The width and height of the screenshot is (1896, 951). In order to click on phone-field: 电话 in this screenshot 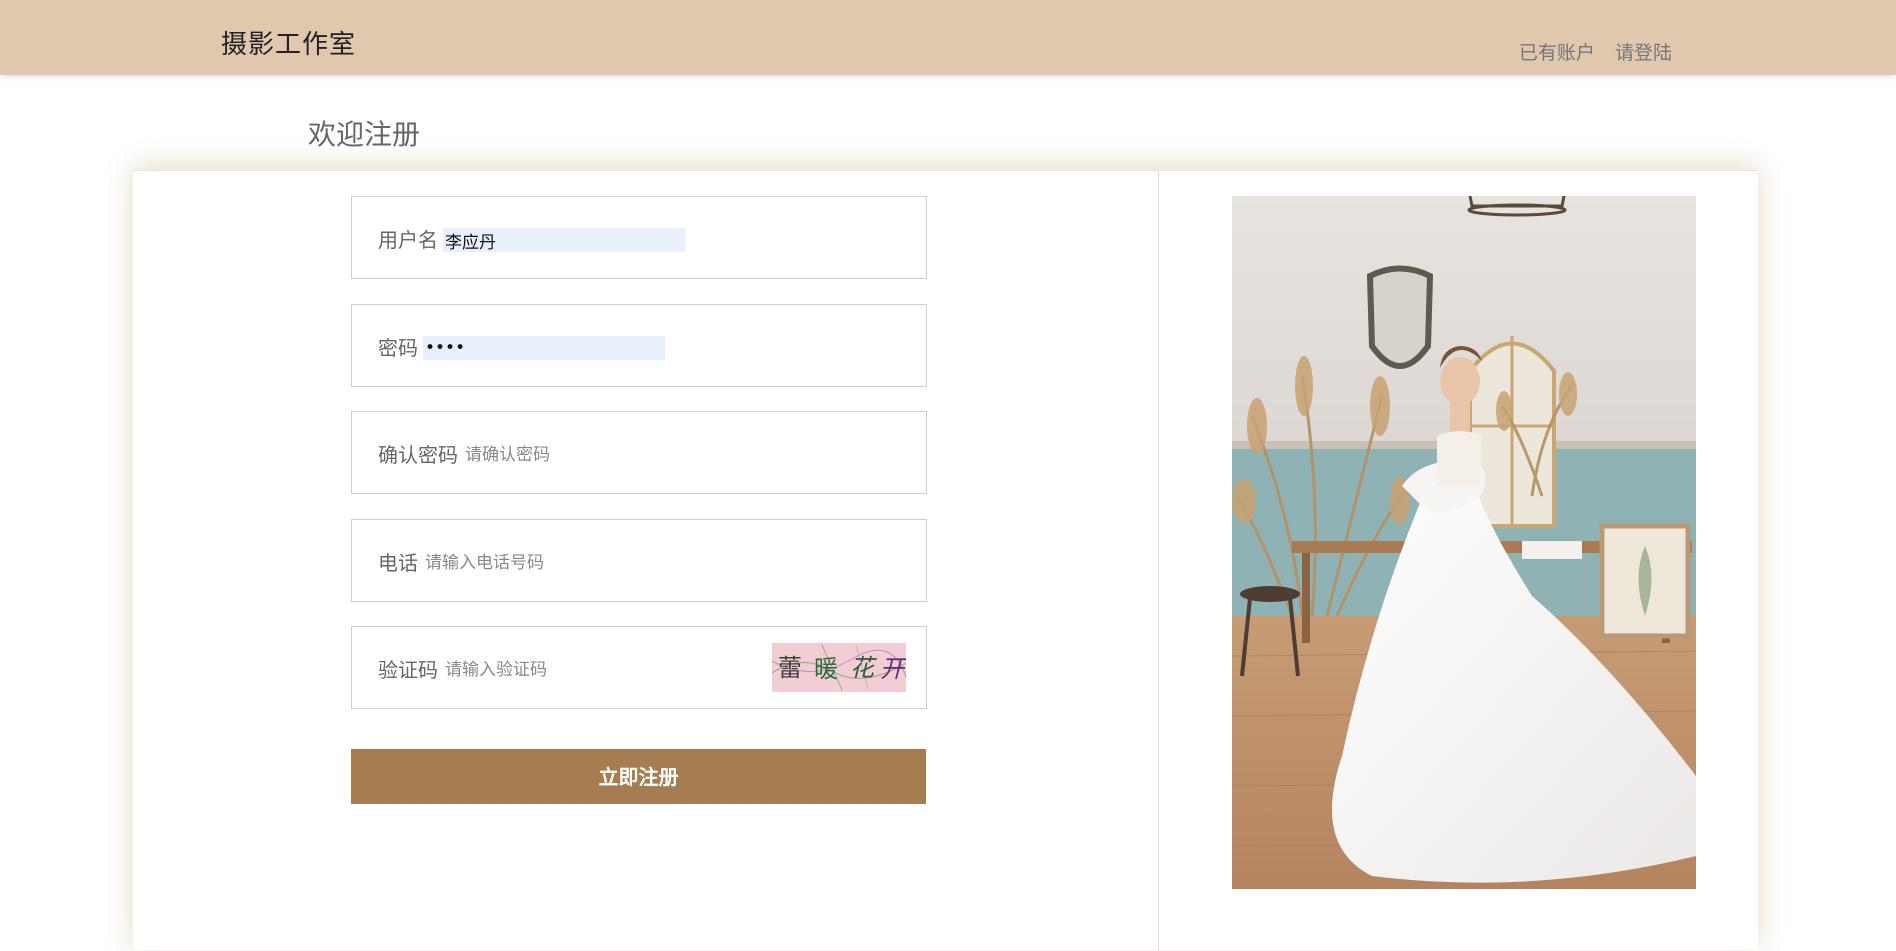, I will do `click(639, 560)`.